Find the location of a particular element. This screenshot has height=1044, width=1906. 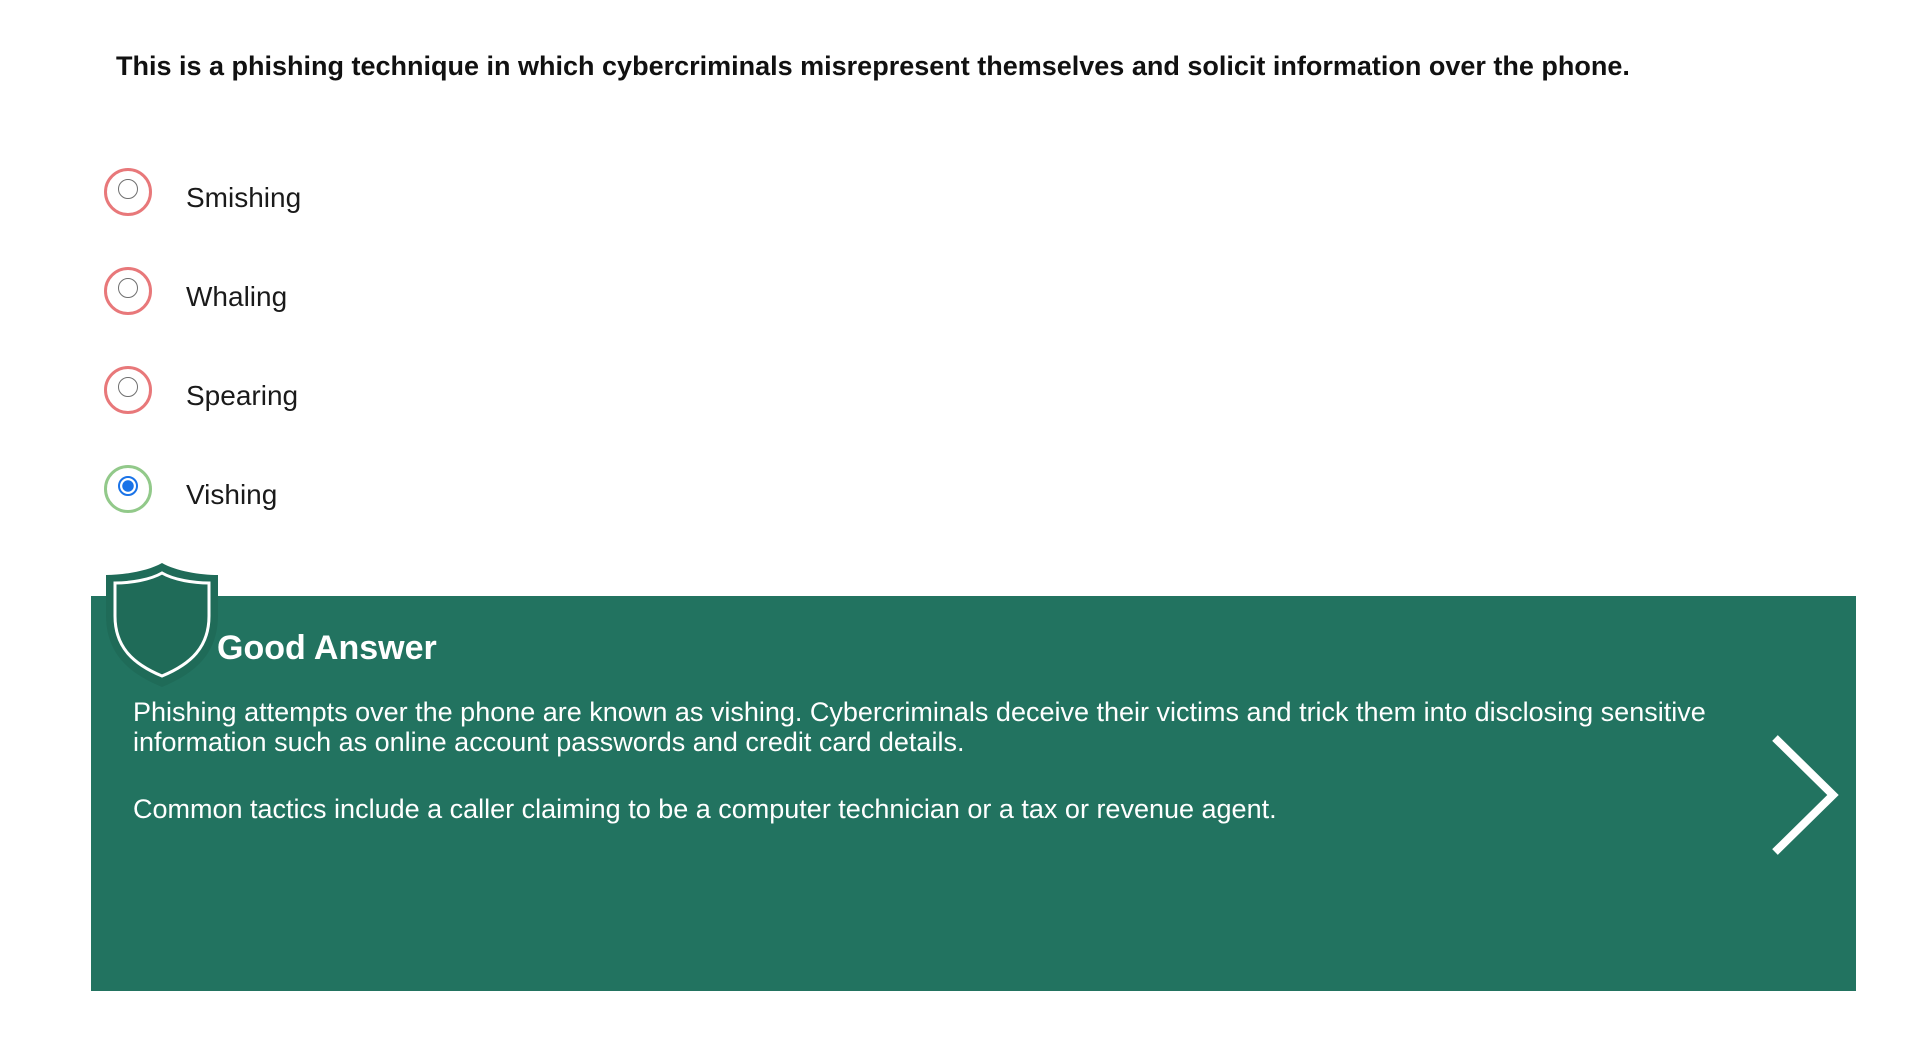

feedback-title: Good Answer is located at coordinates (327, 648).